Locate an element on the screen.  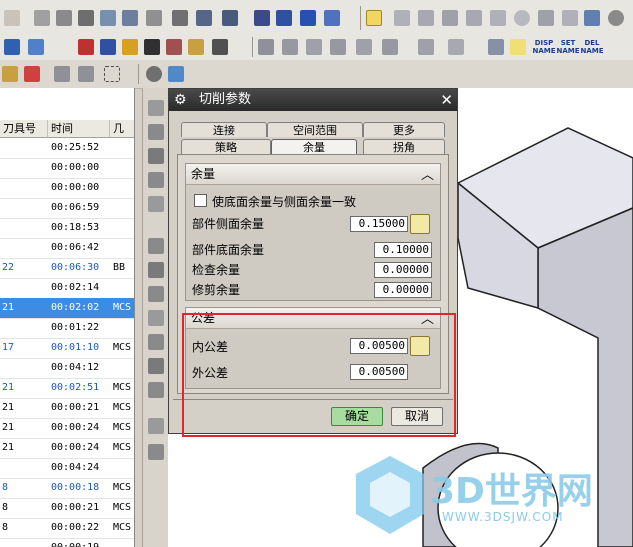
palette-tool-14-icon is located at coordinates (156, 452).